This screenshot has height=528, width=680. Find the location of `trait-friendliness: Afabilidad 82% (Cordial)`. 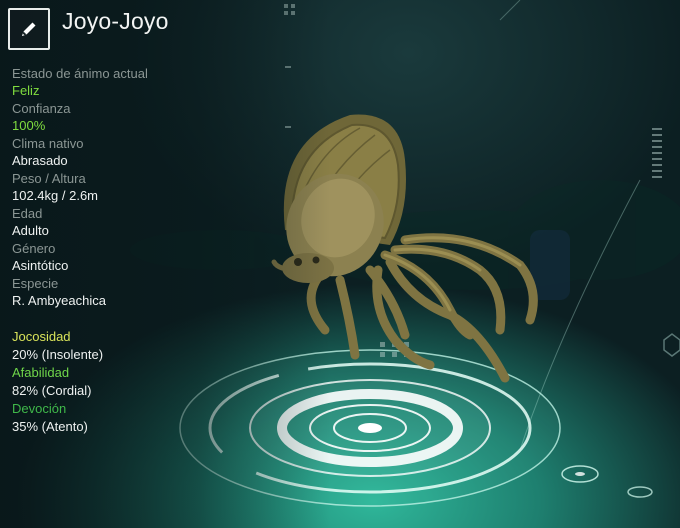

trait-friendliness: Afabilidad 82% (Cordial) is located at coordinates (162, 382).